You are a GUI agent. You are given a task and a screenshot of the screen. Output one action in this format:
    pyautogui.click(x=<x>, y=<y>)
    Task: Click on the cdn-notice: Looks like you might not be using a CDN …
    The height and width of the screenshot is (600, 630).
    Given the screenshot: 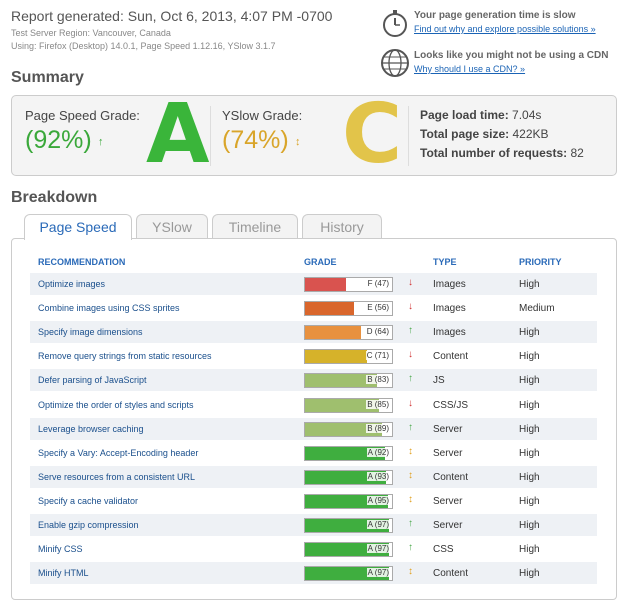 What is the action you would take?
    pyautogui.click(x=502, y=64)
    